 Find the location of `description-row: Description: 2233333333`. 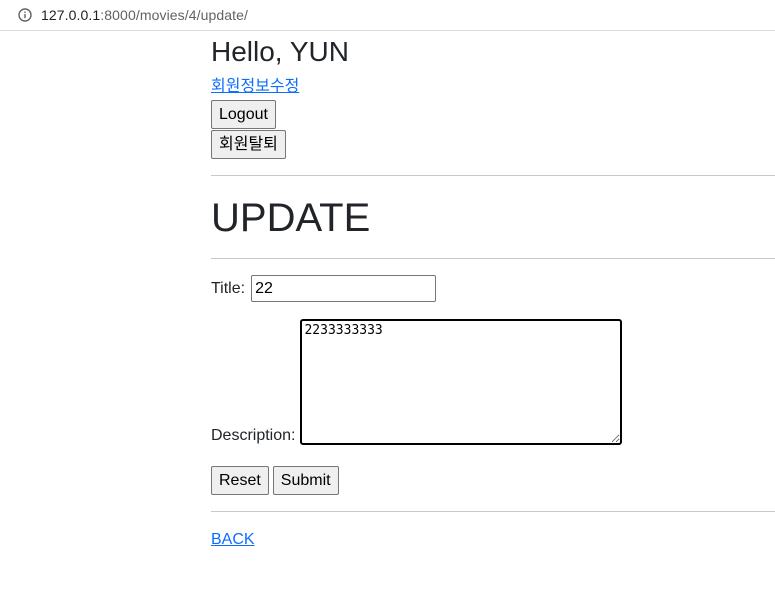

description-row: Description: 2233333333 is located at coordinates (493, 382).